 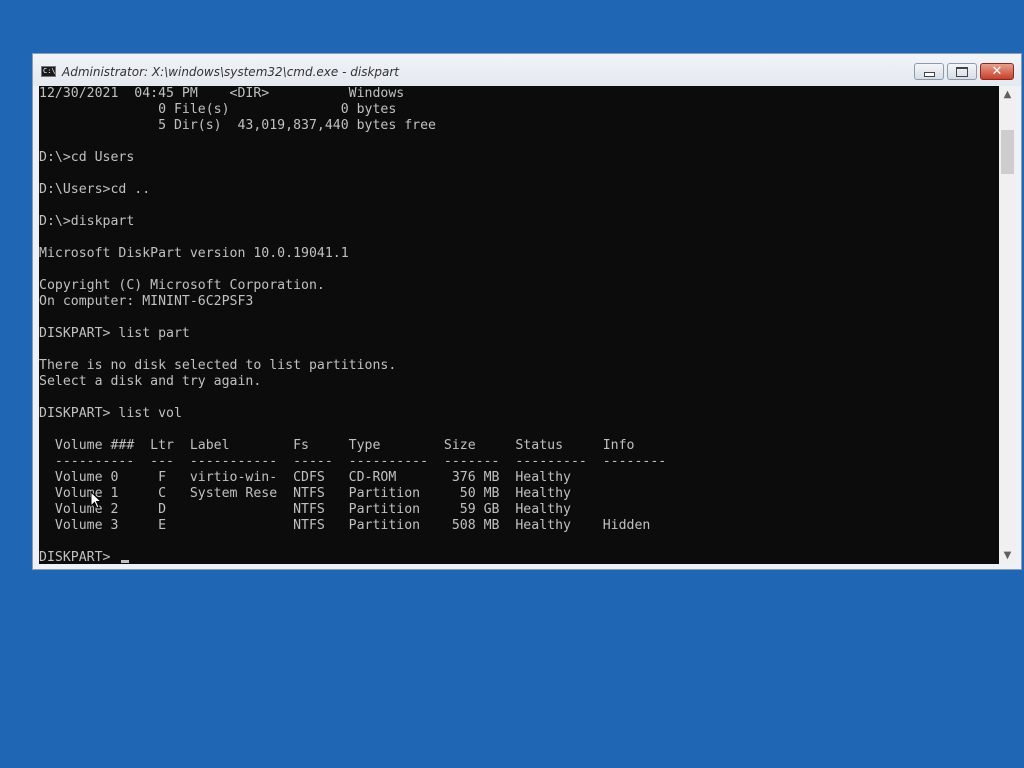 What do you see at coordinates (305, 509) in the screenshot?
I see `console-line: Volume 2 D NTFS Partition 59 GB Healthy` at bounding box center [305, 509].